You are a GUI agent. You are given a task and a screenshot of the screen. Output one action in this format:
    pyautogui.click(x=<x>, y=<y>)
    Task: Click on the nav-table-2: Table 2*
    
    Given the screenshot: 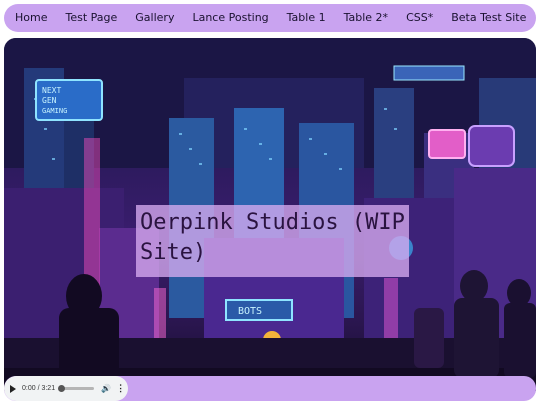 What is the action you would take?
    pyautogui.click(x=366, y=18)
    